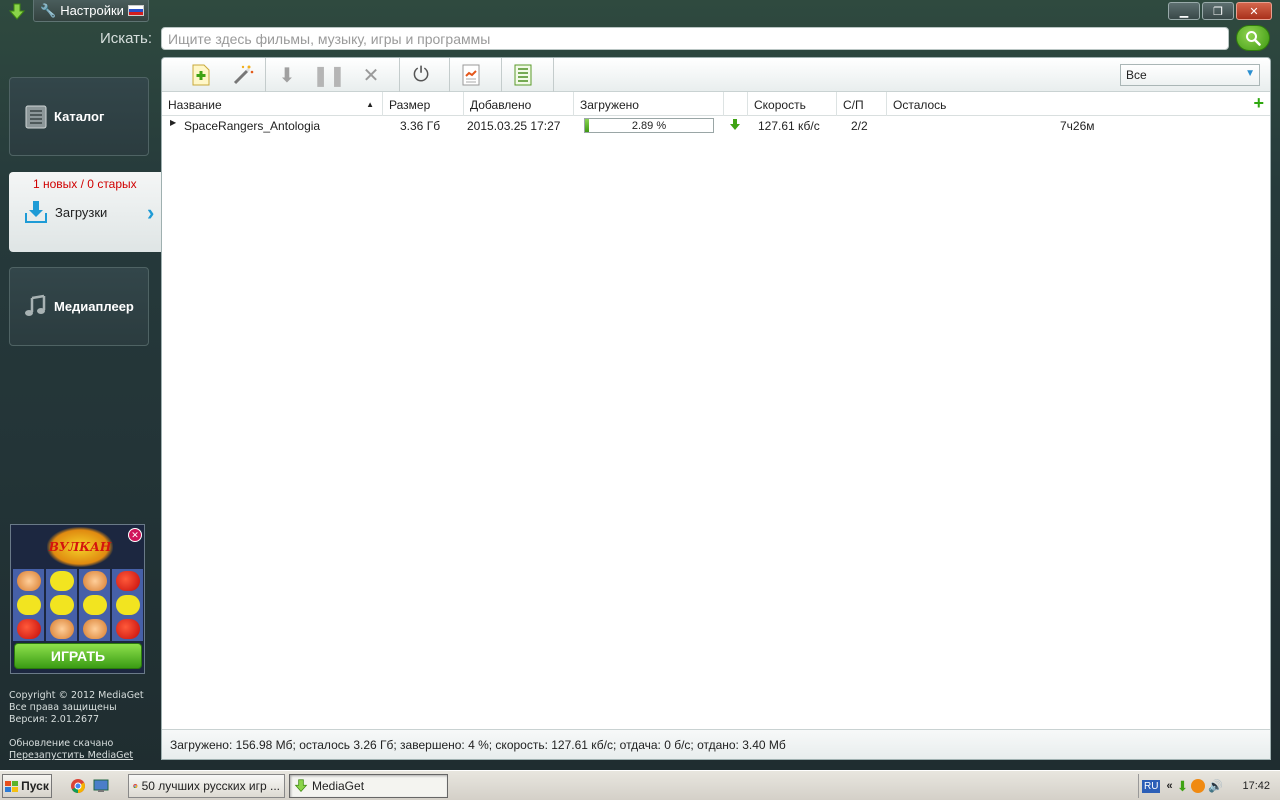 The image size is (1280, 800). What do you see at coordinates (151, 212) in the screenshot?
I see `chevron-right-icon: ›` at bounding box center [151, 212].